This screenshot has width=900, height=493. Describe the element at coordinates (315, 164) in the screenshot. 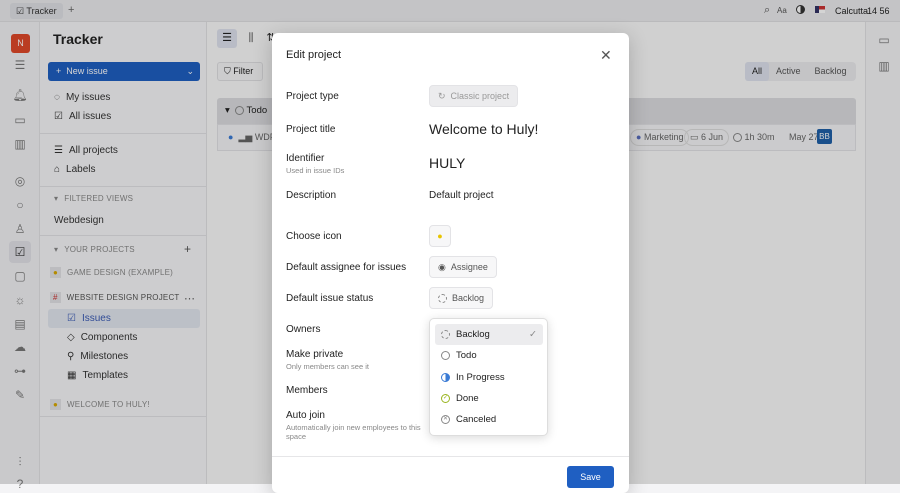

I see `identifier-label: Identifier Used in issue IDs` at that location.